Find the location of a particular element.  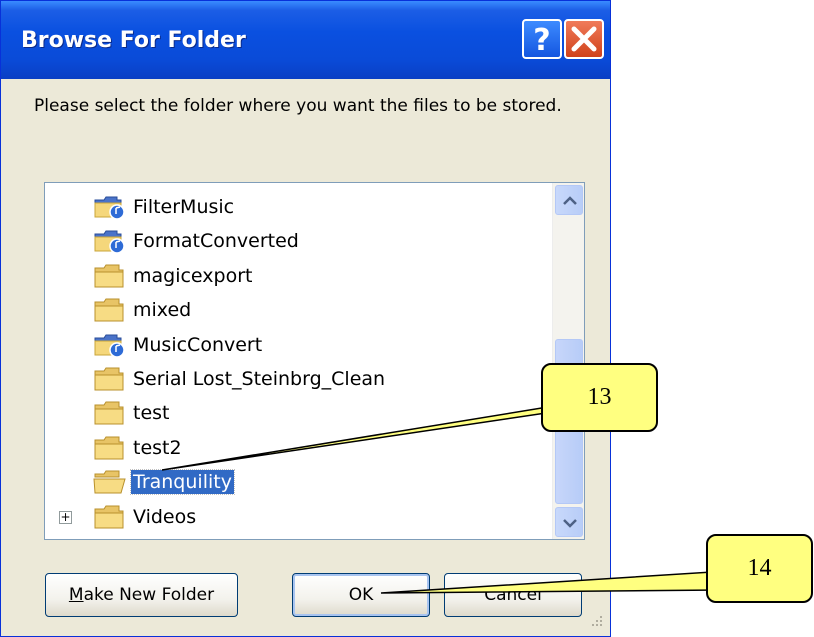

cancel-label: Cancel is located at coordinates (513, 595).